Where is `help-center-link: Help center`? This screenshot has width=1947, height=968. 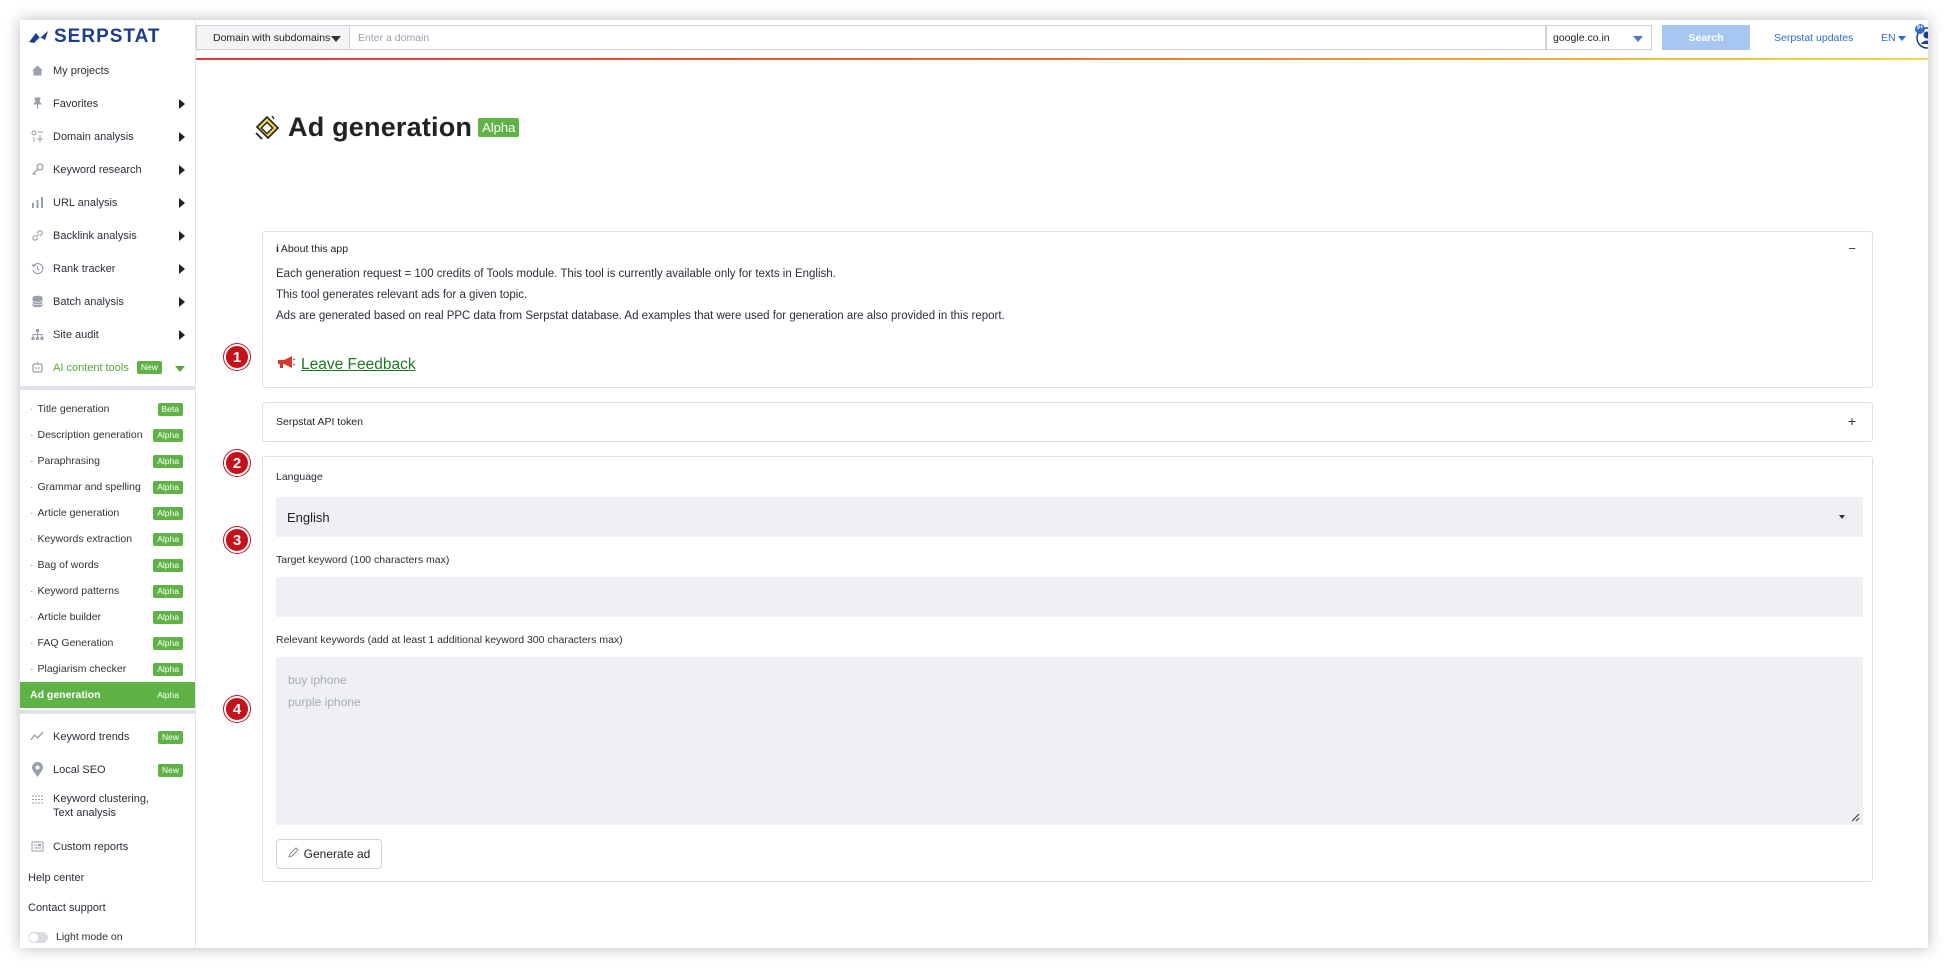 help-center-link: Help center is located at coordinates (107, 878).